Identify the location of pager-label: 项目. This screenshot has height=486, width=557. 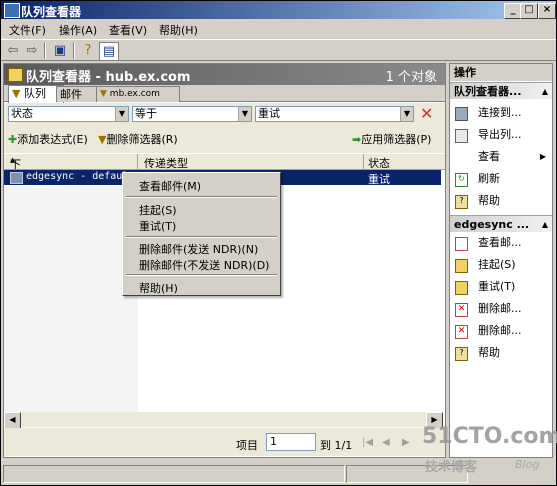
(247, 445).